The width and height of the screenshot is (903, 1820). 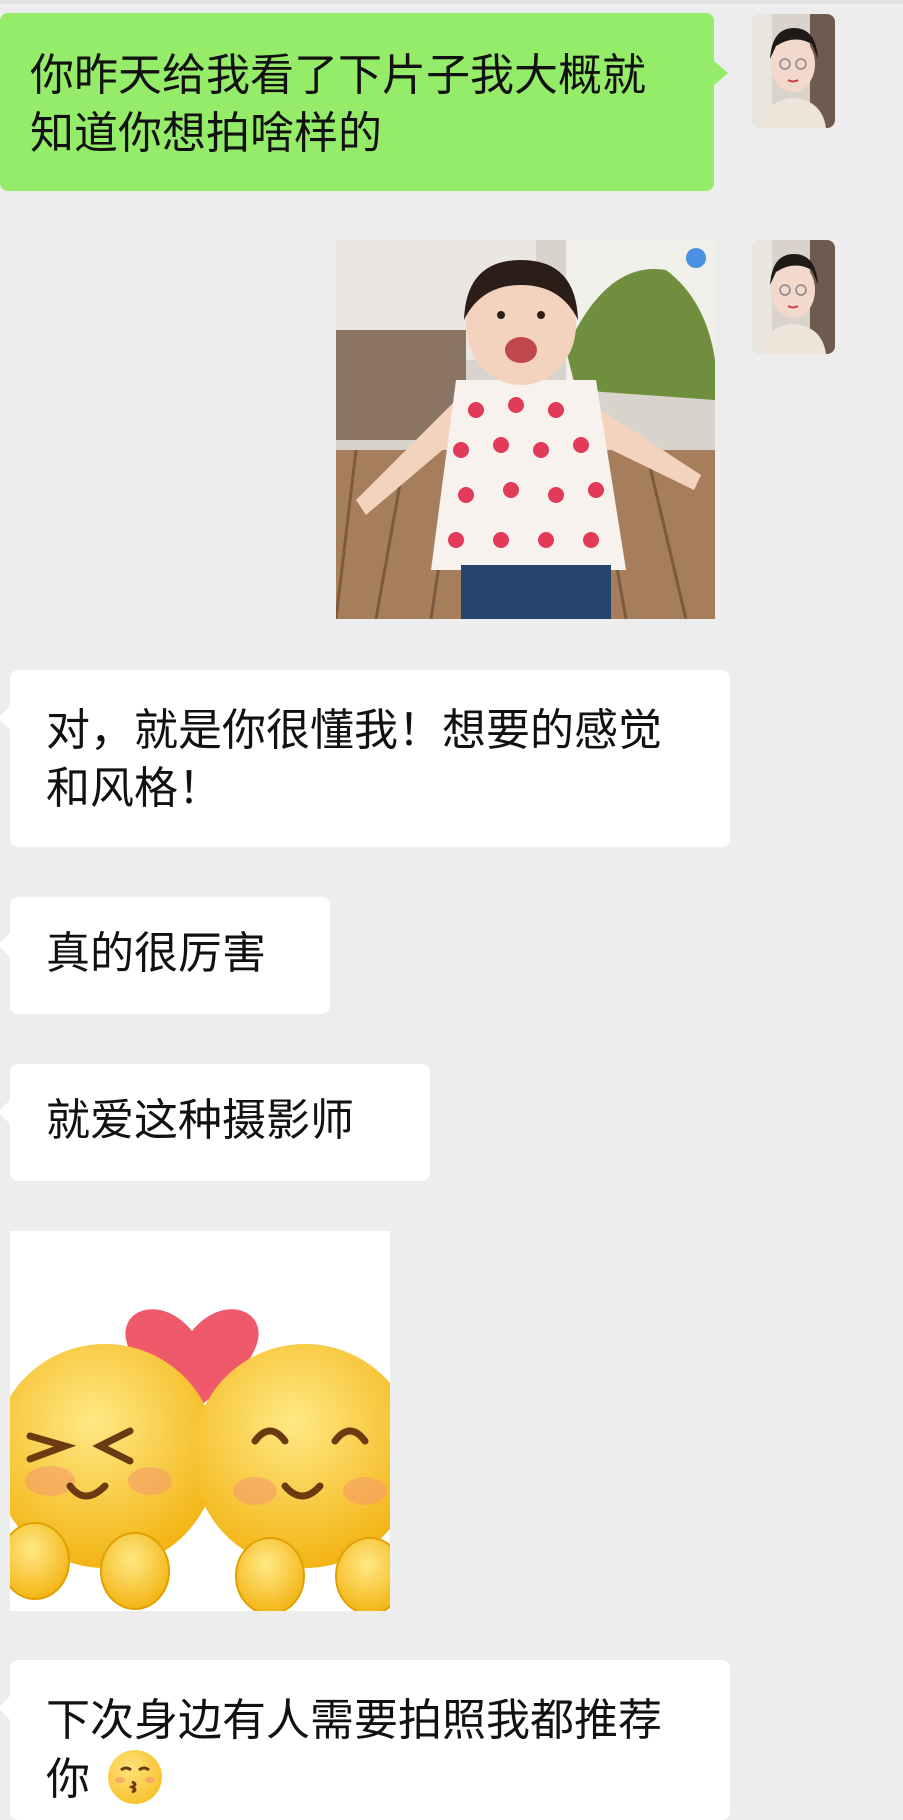 What do you see at coordinates (354, 759) in the screenshot?
I see `message-text: 对，就是你很懂我！想要的感觉和风格！` at bounding box center [354, 759].